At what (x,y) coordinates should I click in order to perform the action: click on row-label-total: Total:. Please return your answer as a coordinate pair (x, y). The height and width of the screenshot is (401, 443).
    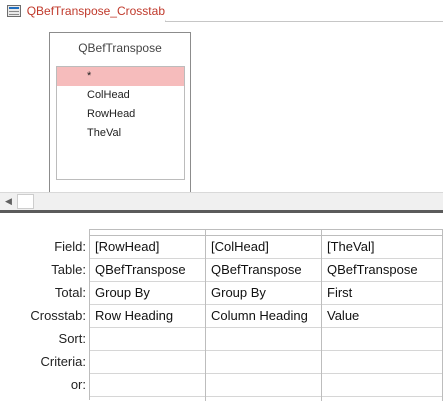
    Looking at the image, I should click on (70, 292).